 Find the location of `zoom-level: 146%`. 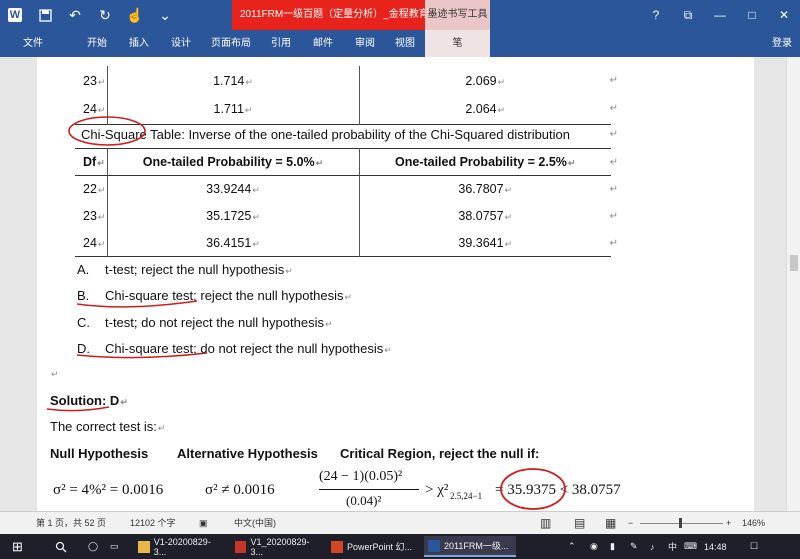

zoom-level: 146% is located at coordinates (753, 523).